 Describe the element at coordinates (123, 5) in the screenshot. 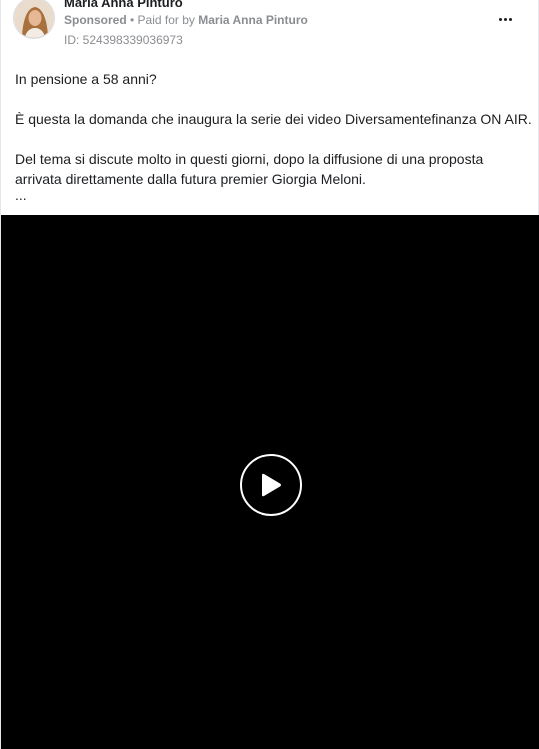

I see `advertiser-name: Maria Anna Pinturo` at that location.